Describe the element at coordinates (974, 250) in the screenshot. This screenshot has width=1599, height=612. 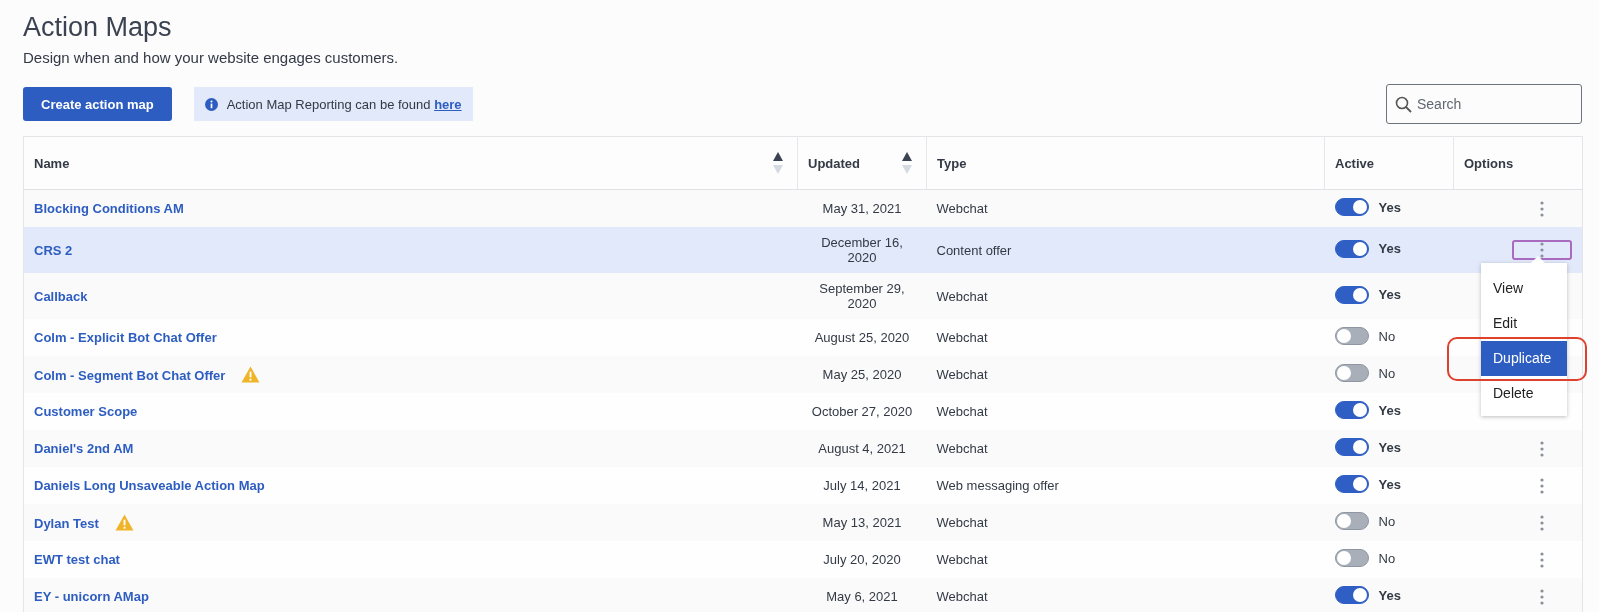
I see `type-text: Content offer` at that location.